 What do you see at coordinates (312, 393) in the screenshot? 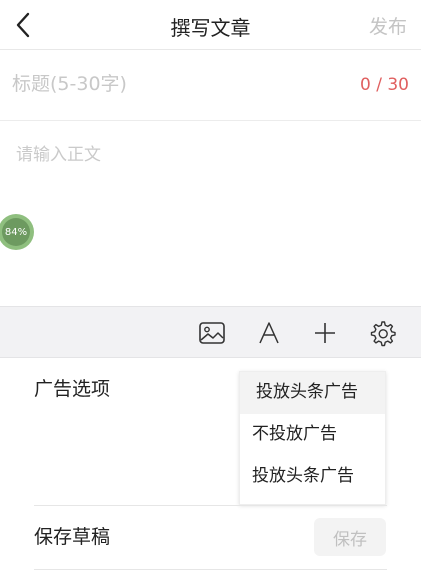
I see `ad-option-selected: 投放头条广告` at bounding box center [312, 393].